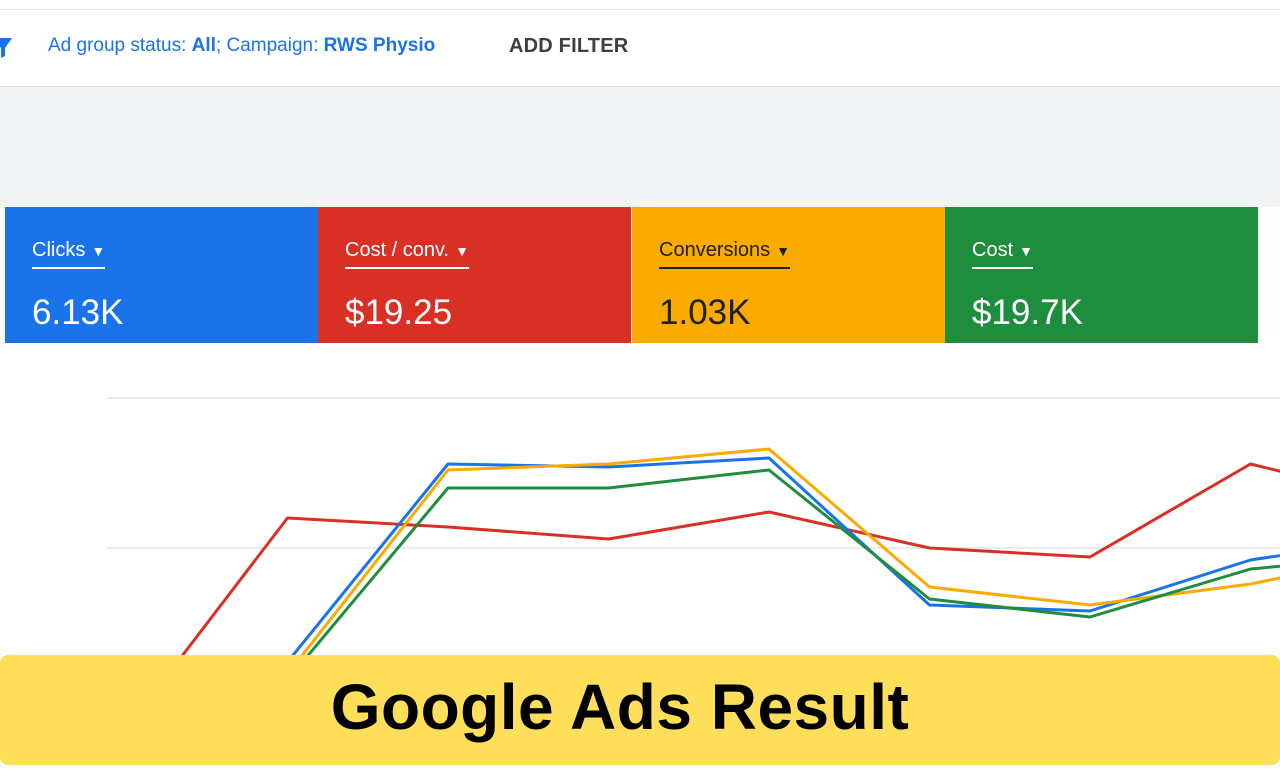 Image resolution: width=1280 pixels, height=769 pixels. Describe the element at coordinates (640, 9) in the screenshot. I see `divider` at that location.